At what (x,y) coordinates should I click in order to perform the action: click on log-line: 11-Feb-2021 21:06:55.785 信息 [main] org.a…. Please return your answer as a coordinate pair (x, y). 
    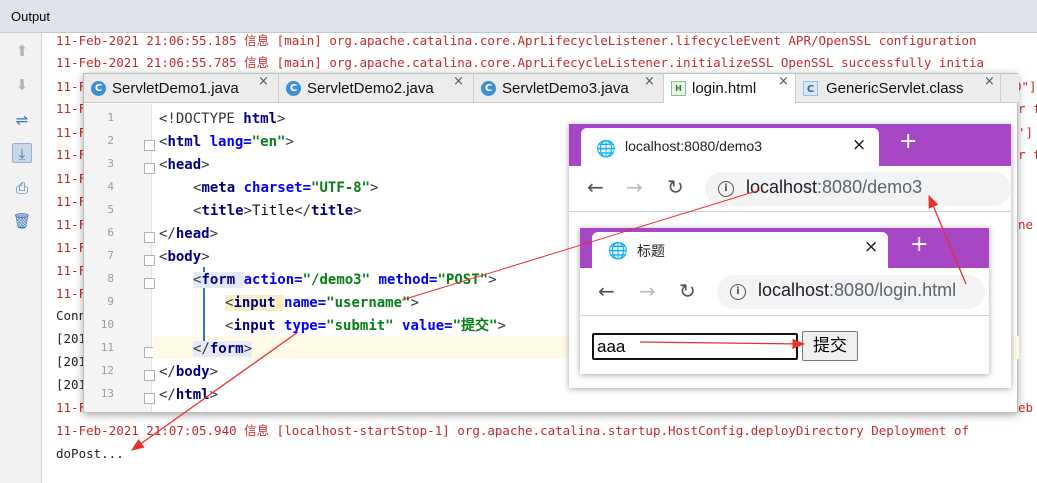
    Looking at the image, I should click on (520, 62).